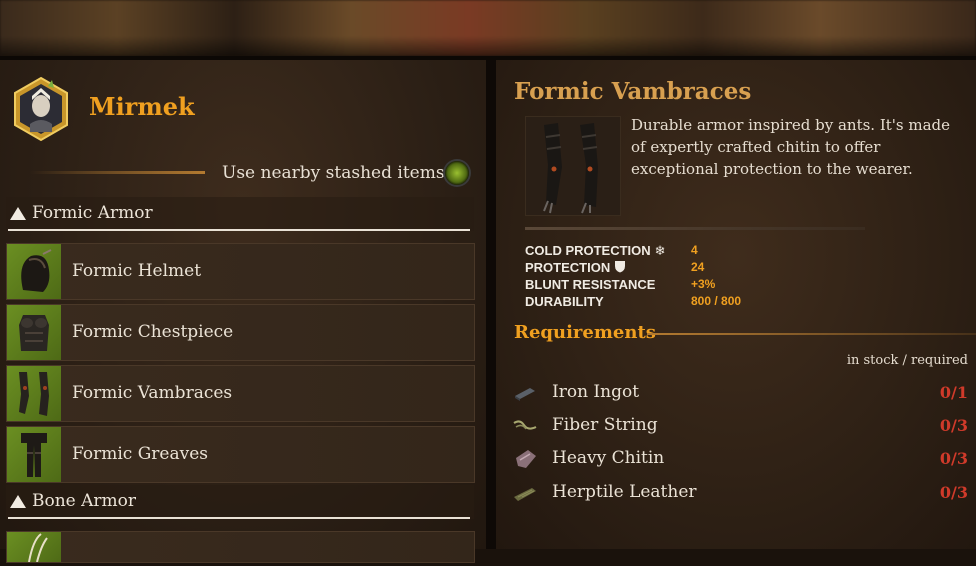  Describe the element at coordinates (743, 459) in the screenshot. I see `requirement-heavy-chitin: Heavy Chitin 0/3` at that location.